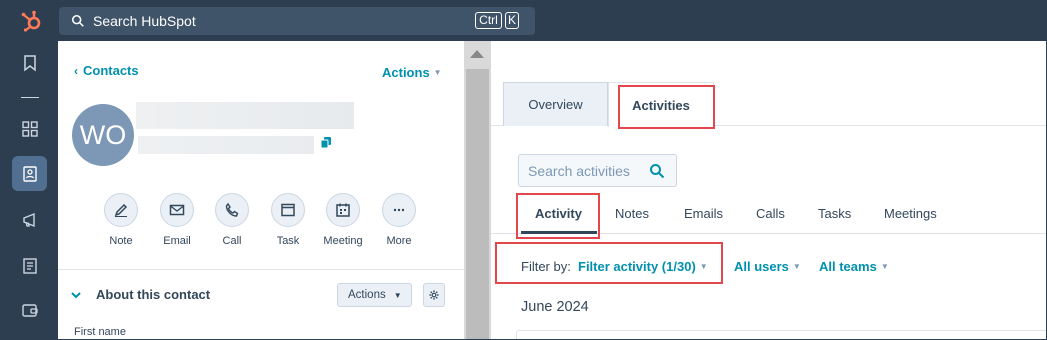  I want to click on sidebar-scrollbar, so click(477, 190).